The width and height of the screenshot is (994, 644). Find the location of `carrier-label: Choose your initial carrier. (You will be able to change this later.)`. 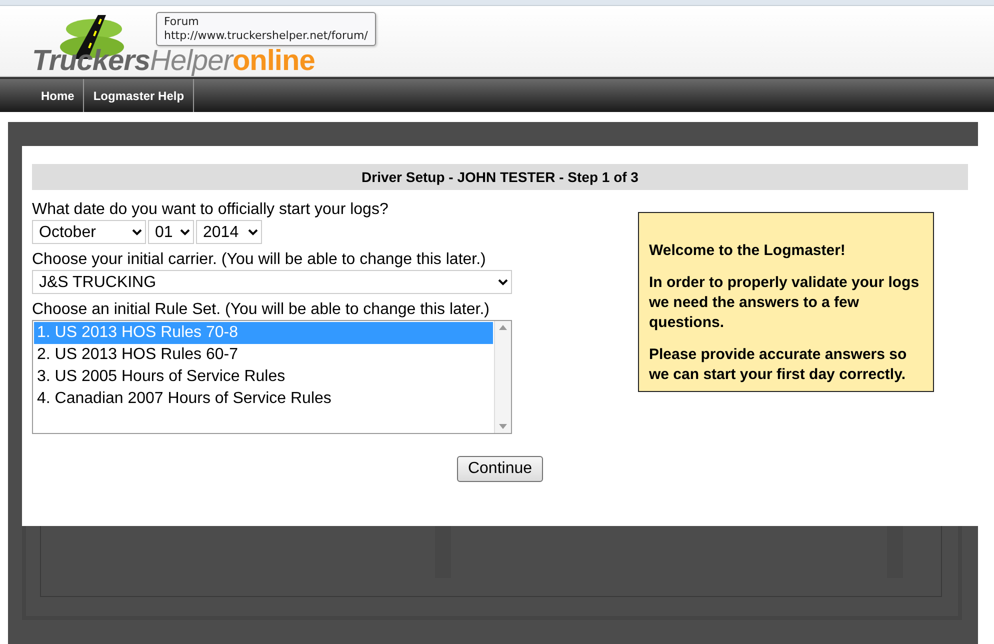

carrier-label: Choose your initial carrier. (You will be able to change this later.) is located at coordinates (259, 260).